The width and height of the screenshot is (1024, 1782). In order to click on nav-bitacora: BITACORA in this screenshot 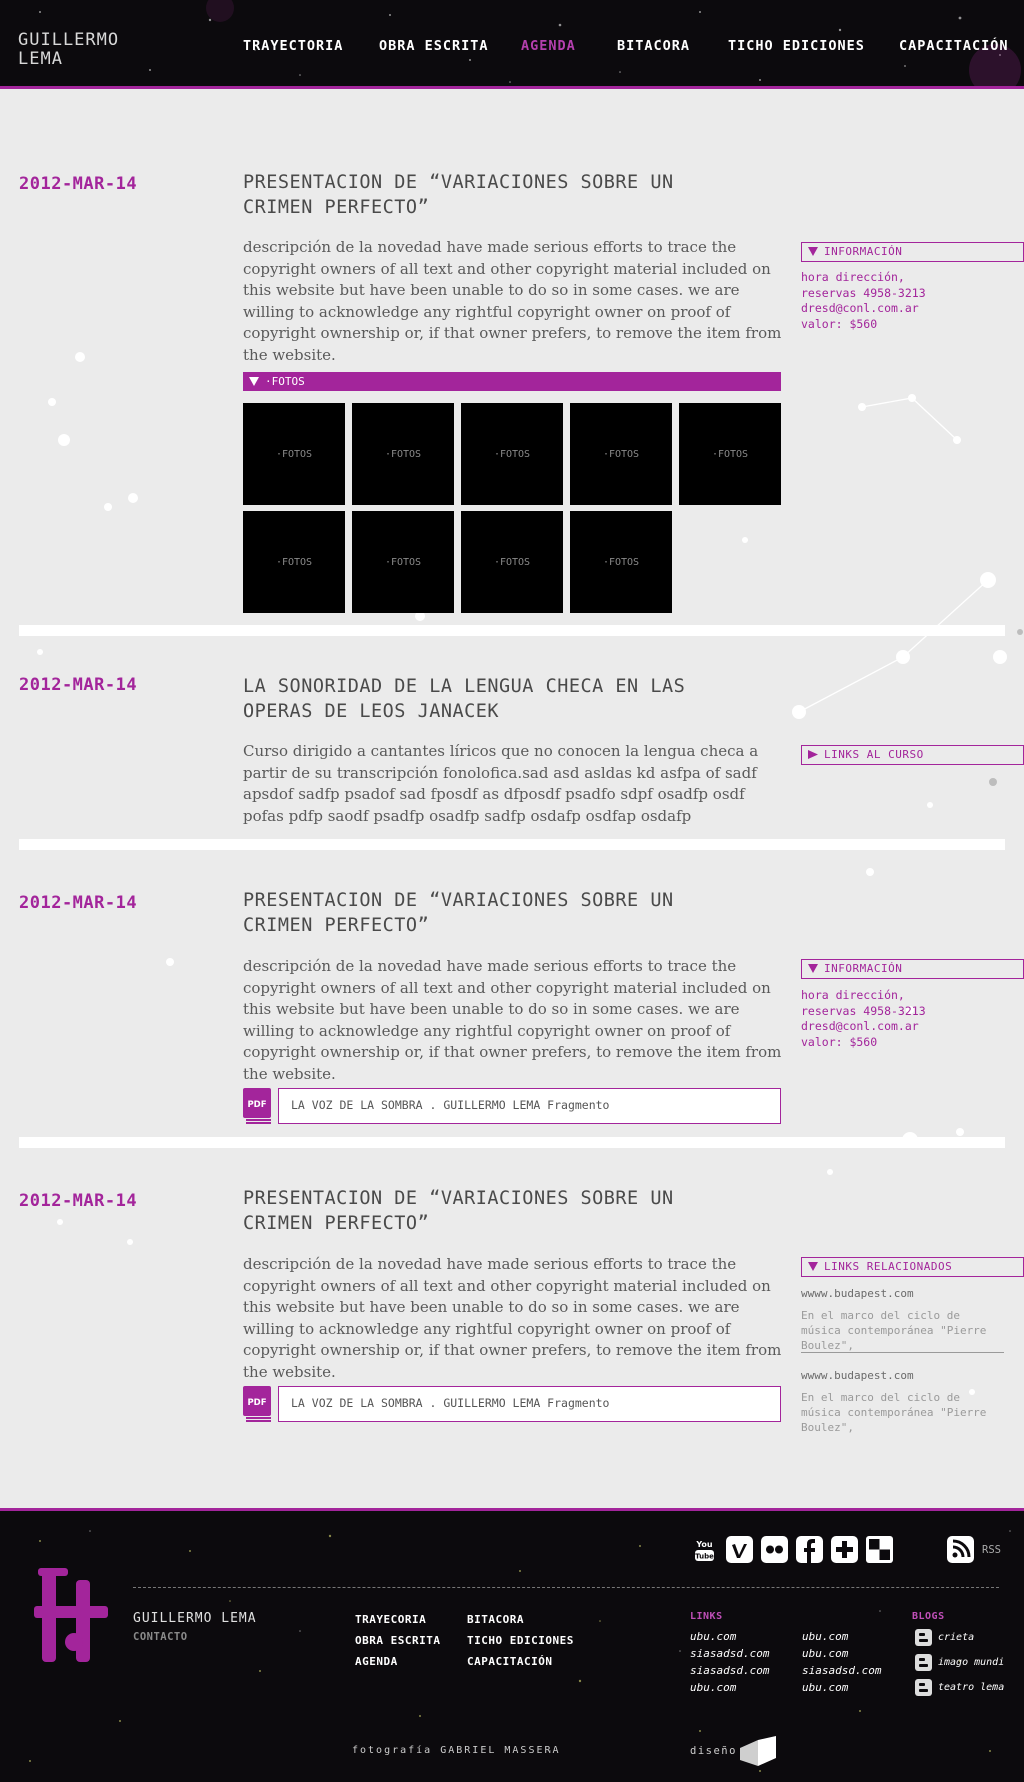, I will do `click(653, 46)`.